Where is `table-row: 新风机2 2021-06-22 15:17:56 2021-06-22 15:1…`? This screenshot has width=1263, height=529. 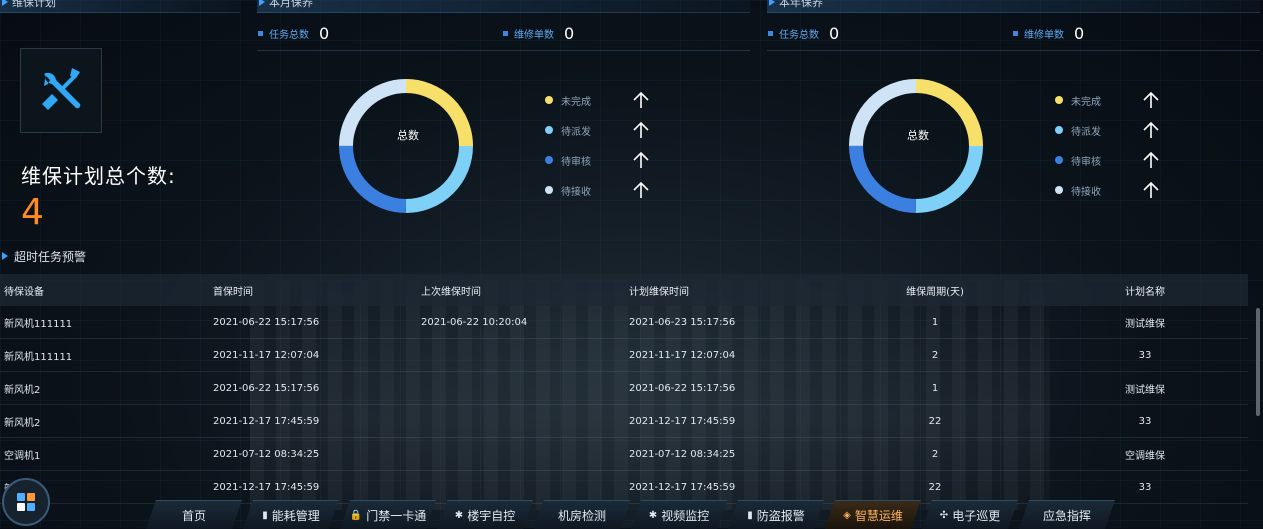 table-row: 新风机2 2021-06-22 15:17:56 2021-06-22 15:1… is located at coordinates (624, 388).